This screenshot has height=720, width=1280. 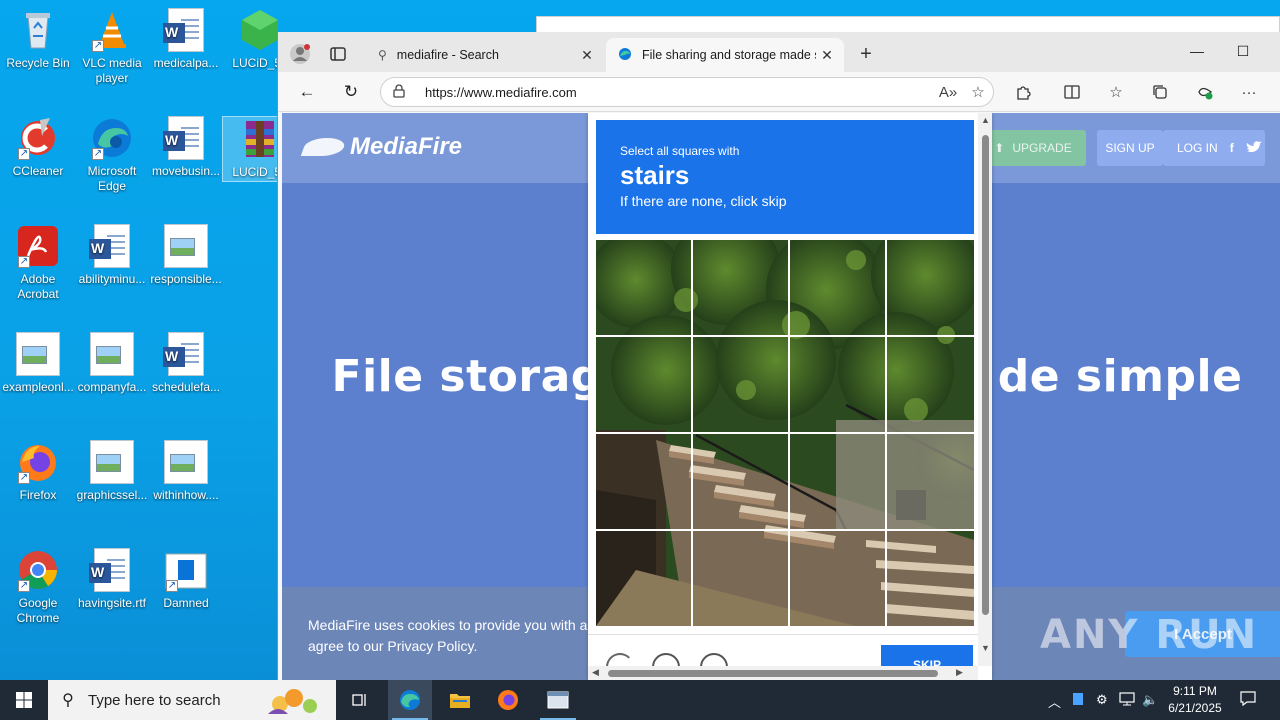 I want to click on captcha-horizontal-scrollbar: ◀ ▶, so click(x=783, y=673).